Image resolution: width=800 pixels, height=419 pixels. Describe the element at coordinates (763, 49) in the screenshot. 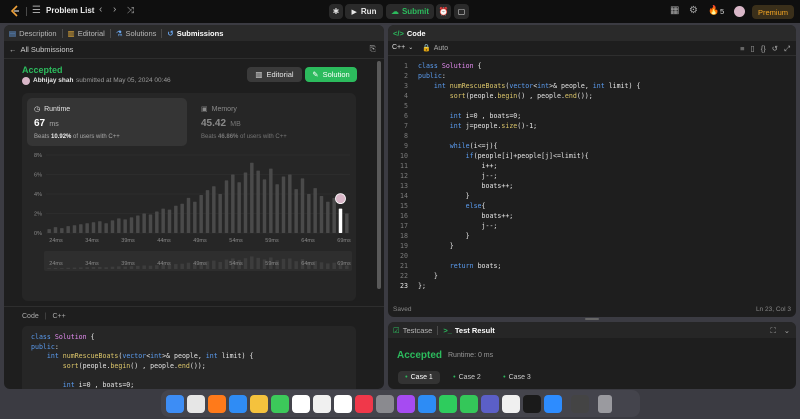

I see `braces-icon: {}` at that location.